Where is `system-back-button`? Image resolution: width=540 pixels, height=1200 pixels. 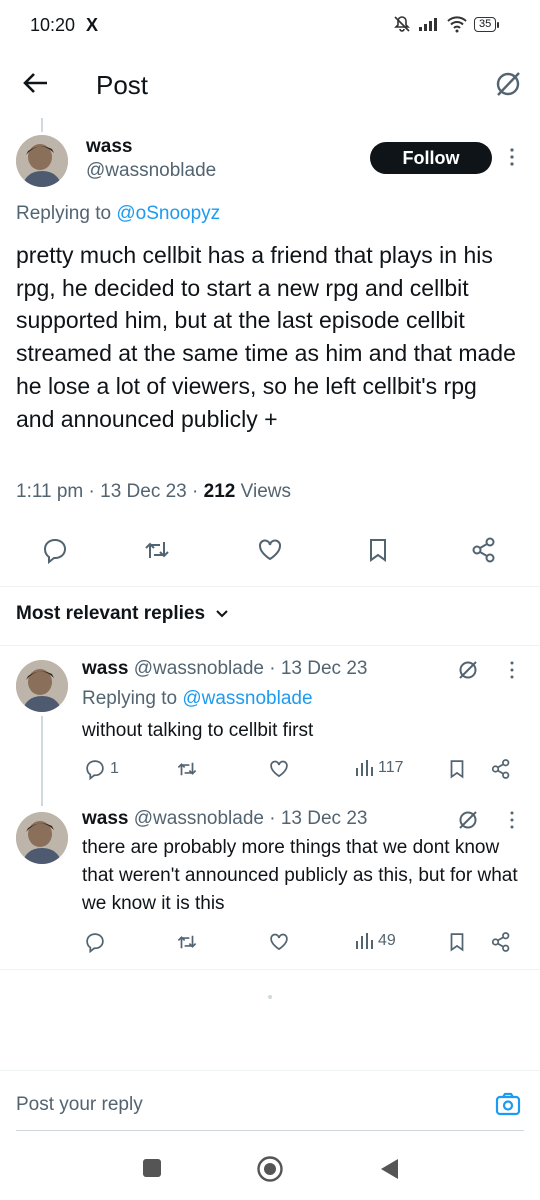
system-back-button is located at coordinates (389, 1169).